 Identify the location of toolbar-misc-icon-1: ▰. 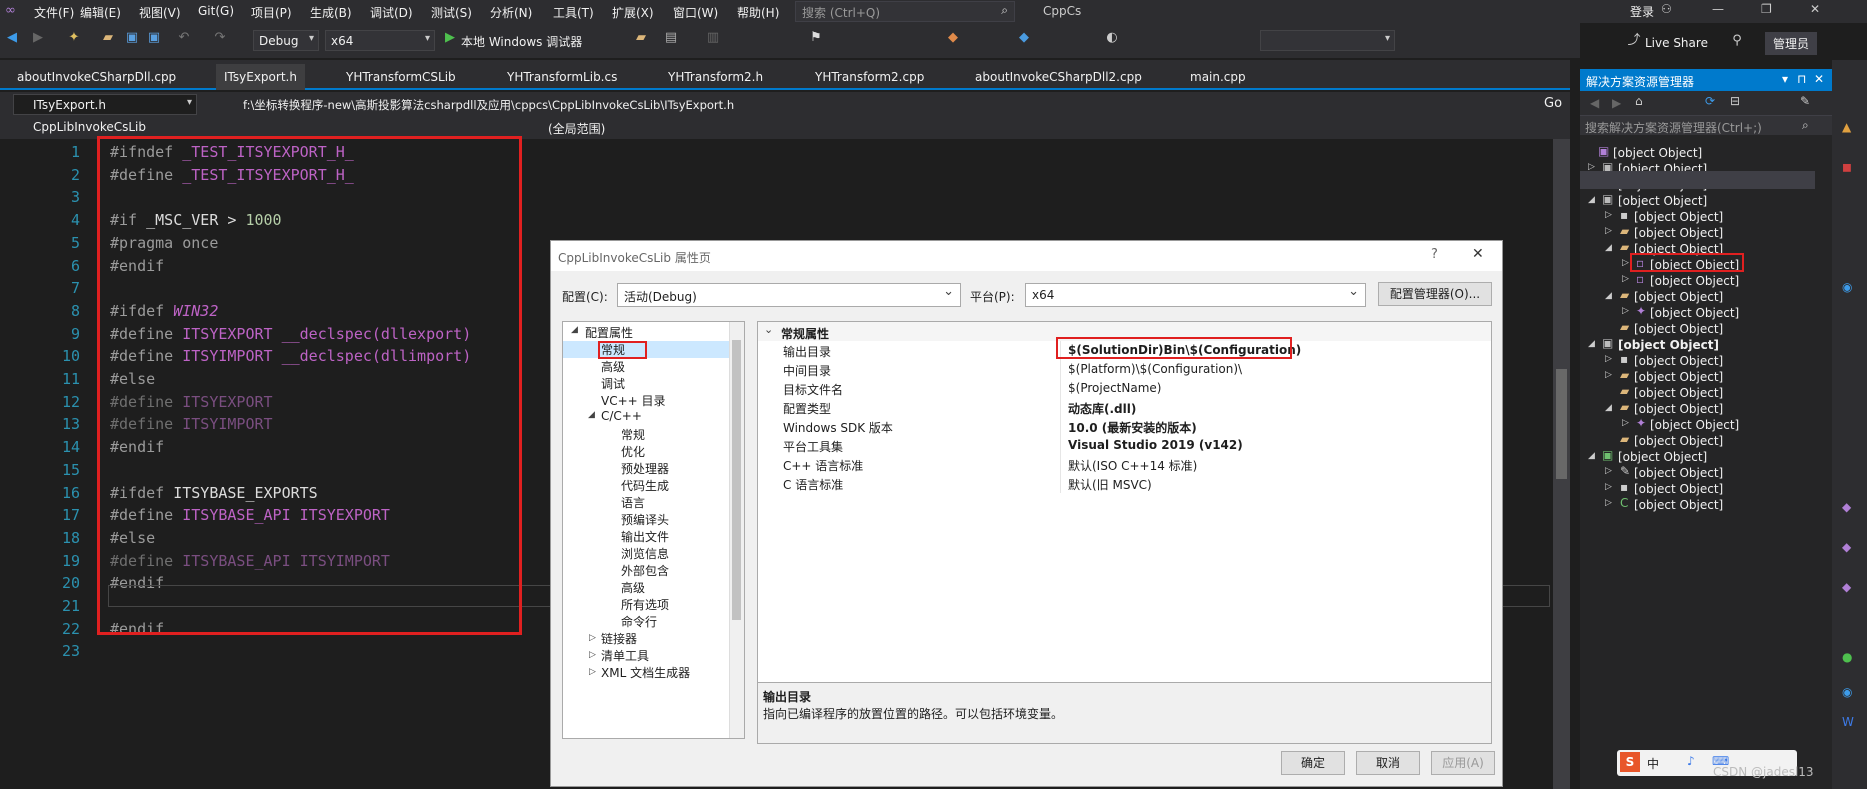
(641, 38).